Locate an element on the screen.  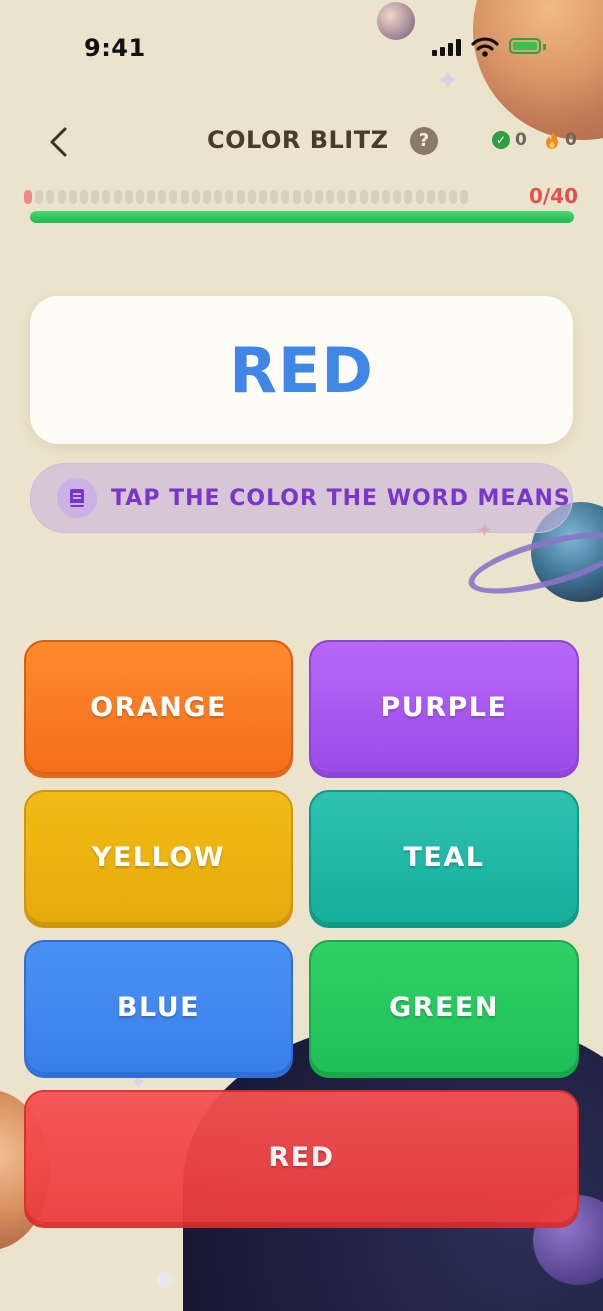
answer-button-green: GREEN is located at coordinates (444, 1007).